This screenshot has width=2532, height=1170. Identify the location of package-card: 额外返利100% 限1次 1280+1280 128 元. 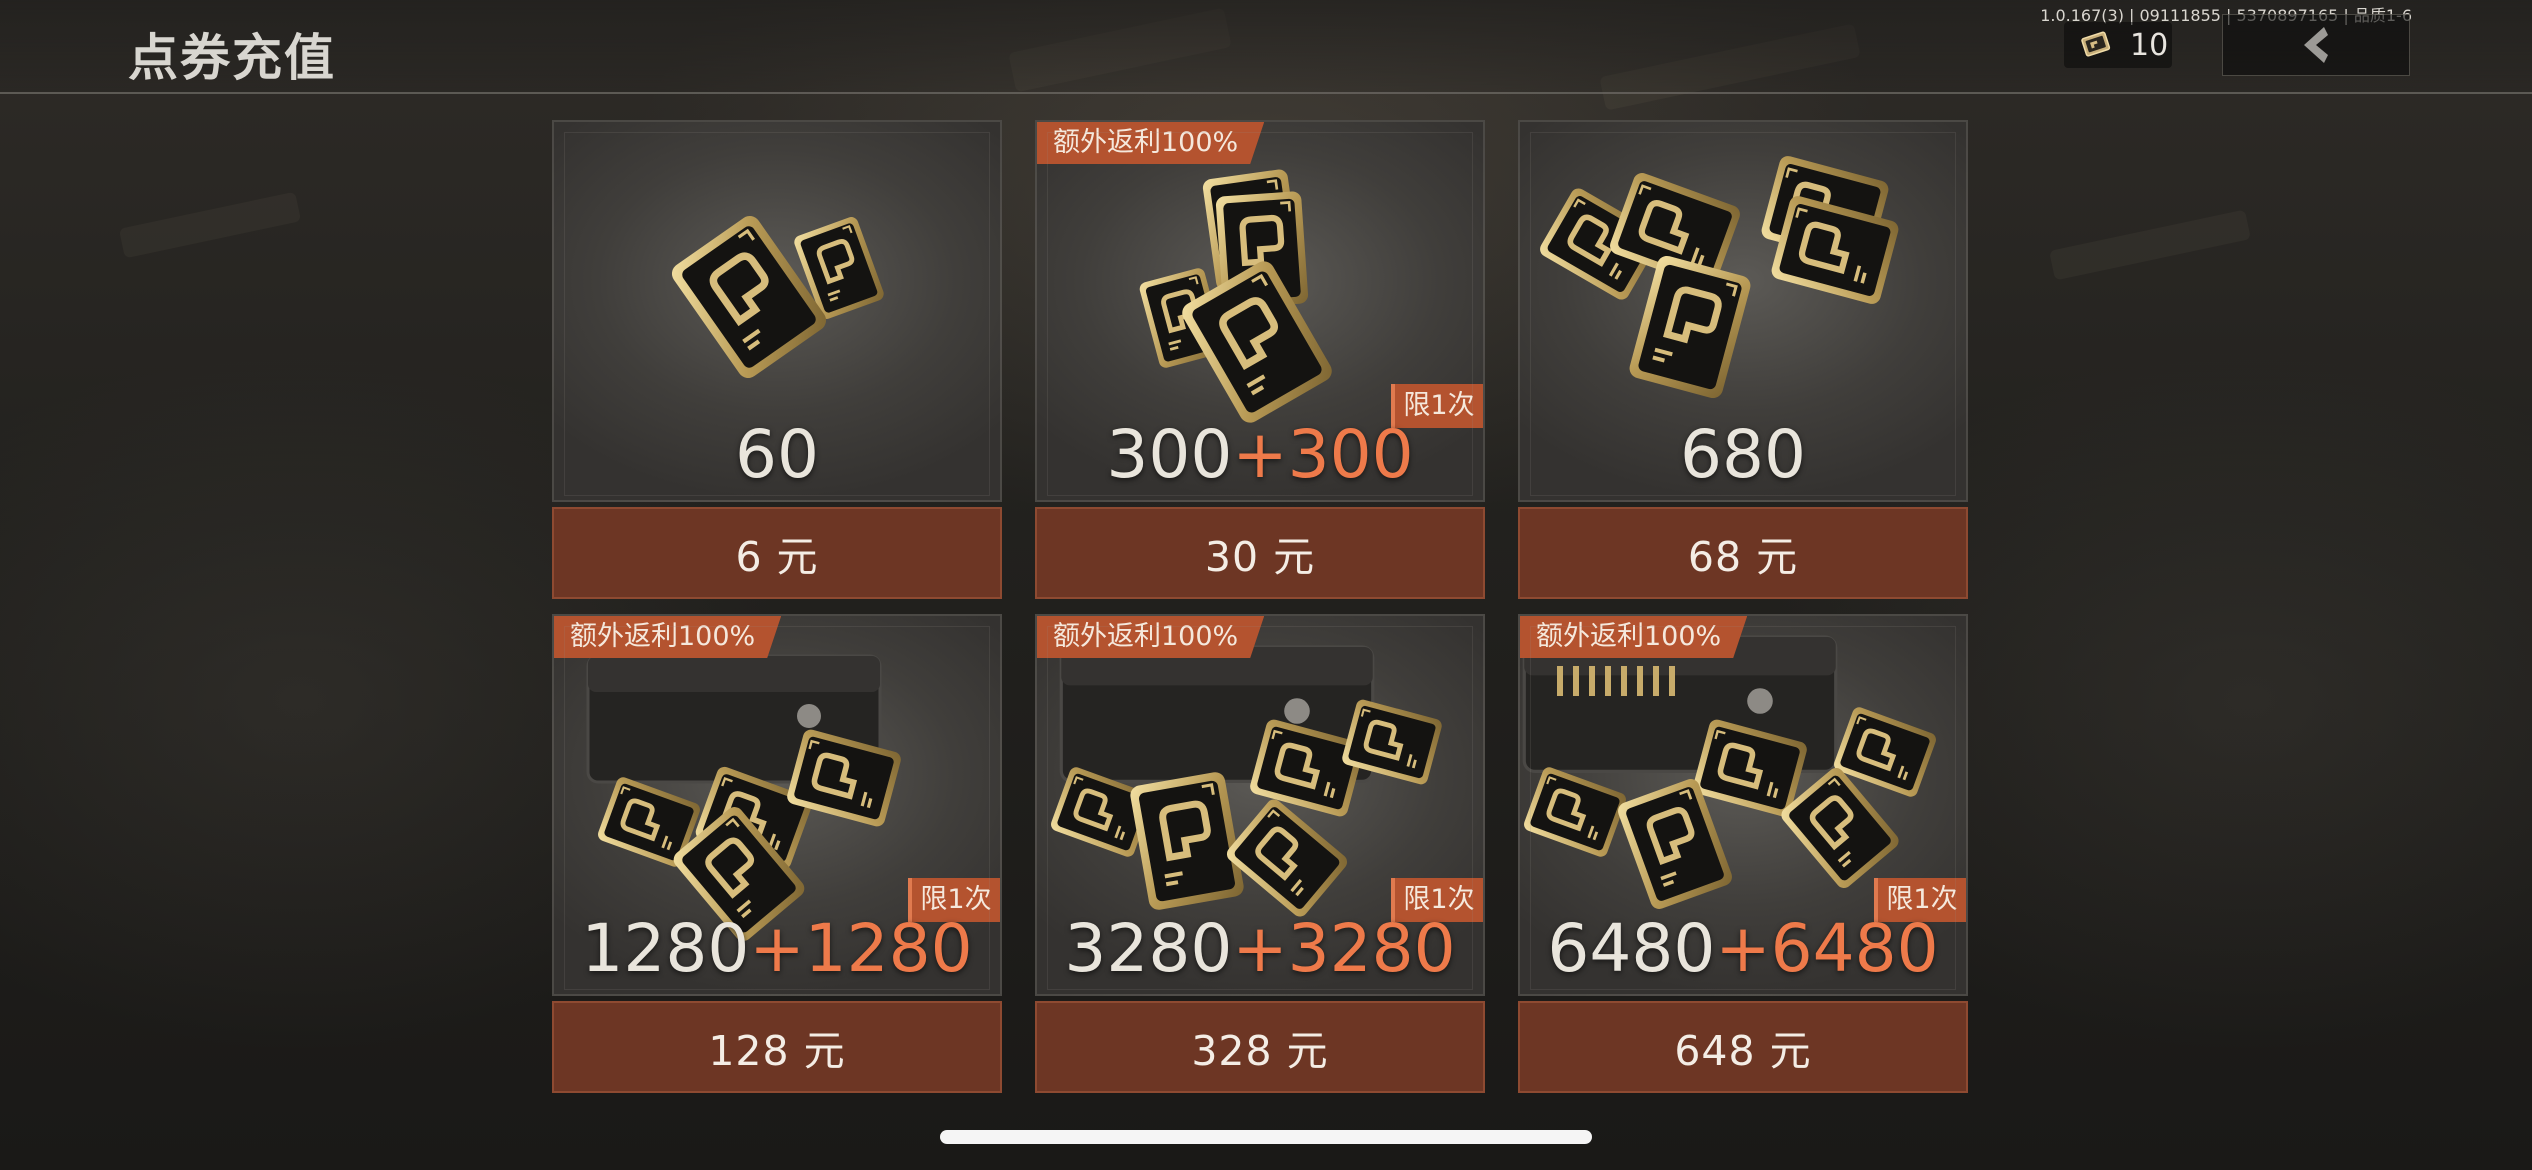
(777, 860).